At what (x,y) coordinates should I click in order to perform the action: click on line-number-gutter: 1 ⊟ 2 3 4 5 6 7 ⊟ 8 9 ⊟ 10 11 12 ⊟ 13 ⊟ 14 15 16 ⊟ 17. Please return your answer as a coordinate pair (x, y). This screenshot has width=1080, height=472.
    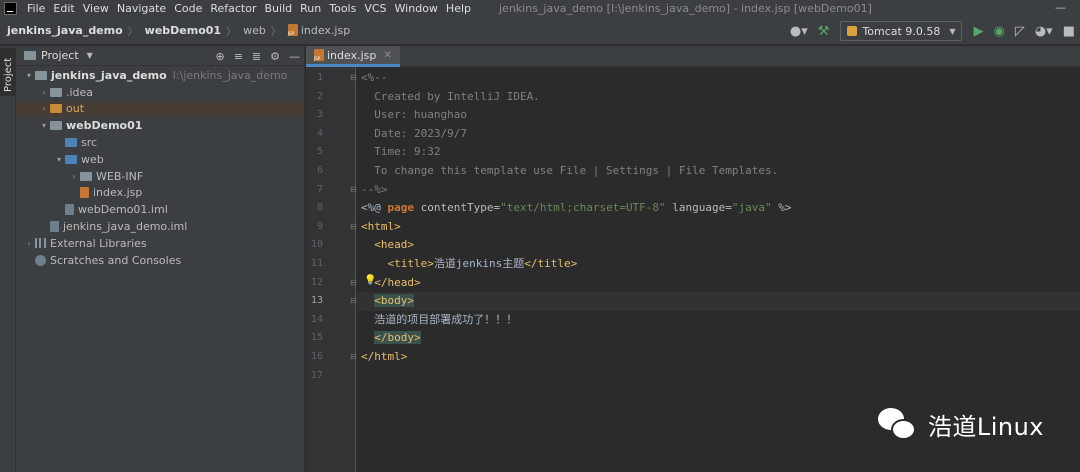
    Looking at the image, I should click on (331, 269).